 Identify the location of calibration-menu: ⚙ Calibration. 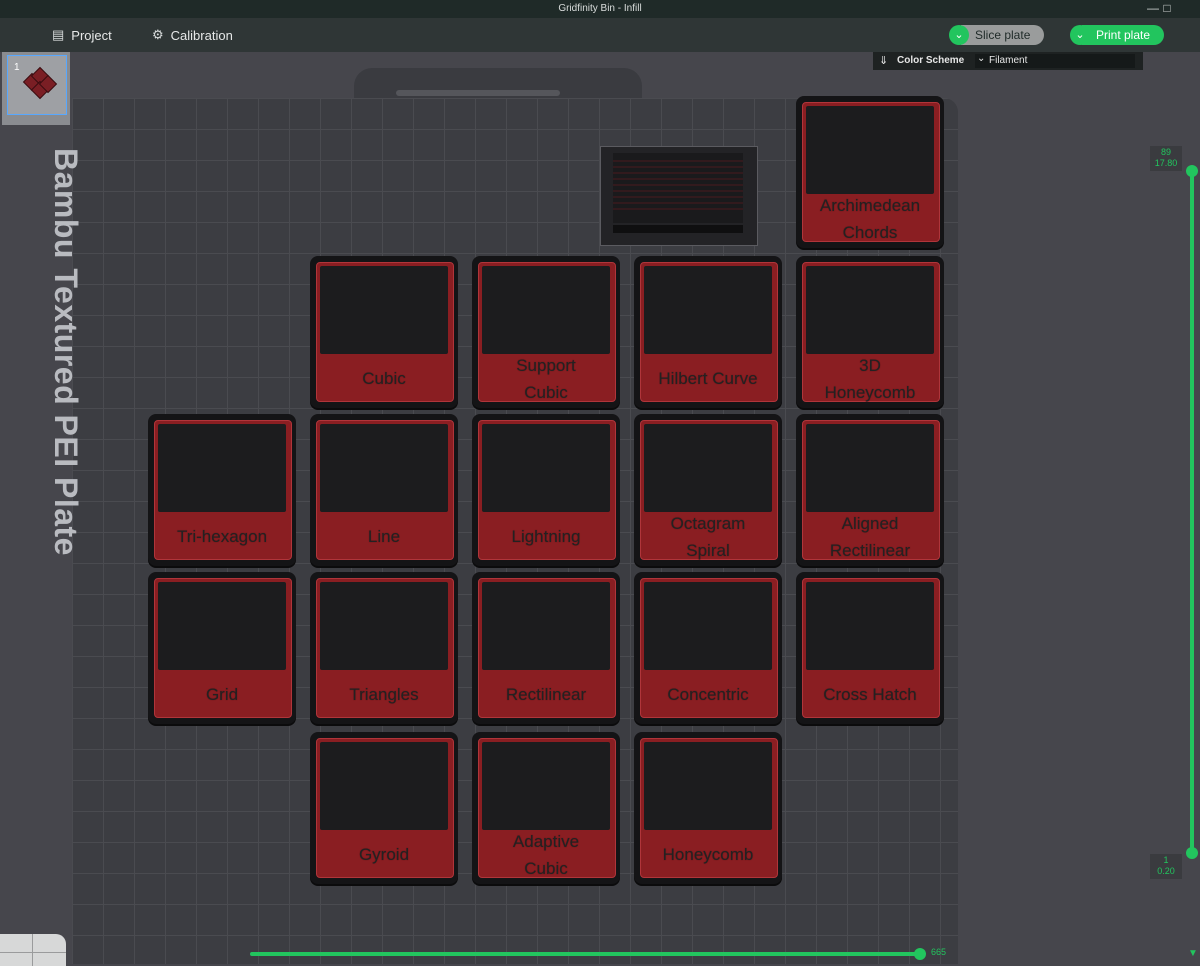
(192, 35).